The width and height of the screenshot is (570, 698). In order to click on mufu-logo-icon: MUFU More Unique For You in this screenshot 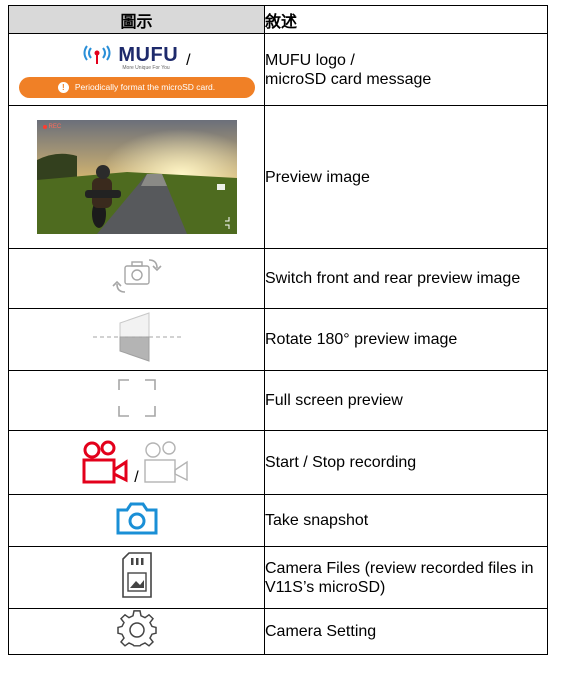, I will do `click(130, 57)`.